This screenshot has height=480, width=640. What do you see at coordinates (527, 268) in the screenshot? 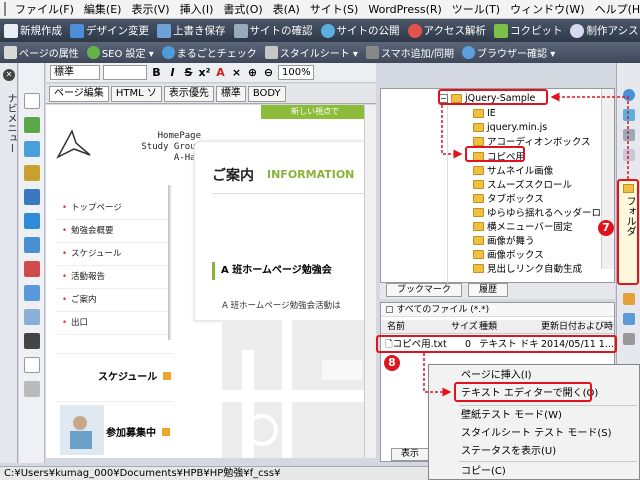
I see `tree-item: 見出しリンク自動生成` at bounding box center [527, 268].